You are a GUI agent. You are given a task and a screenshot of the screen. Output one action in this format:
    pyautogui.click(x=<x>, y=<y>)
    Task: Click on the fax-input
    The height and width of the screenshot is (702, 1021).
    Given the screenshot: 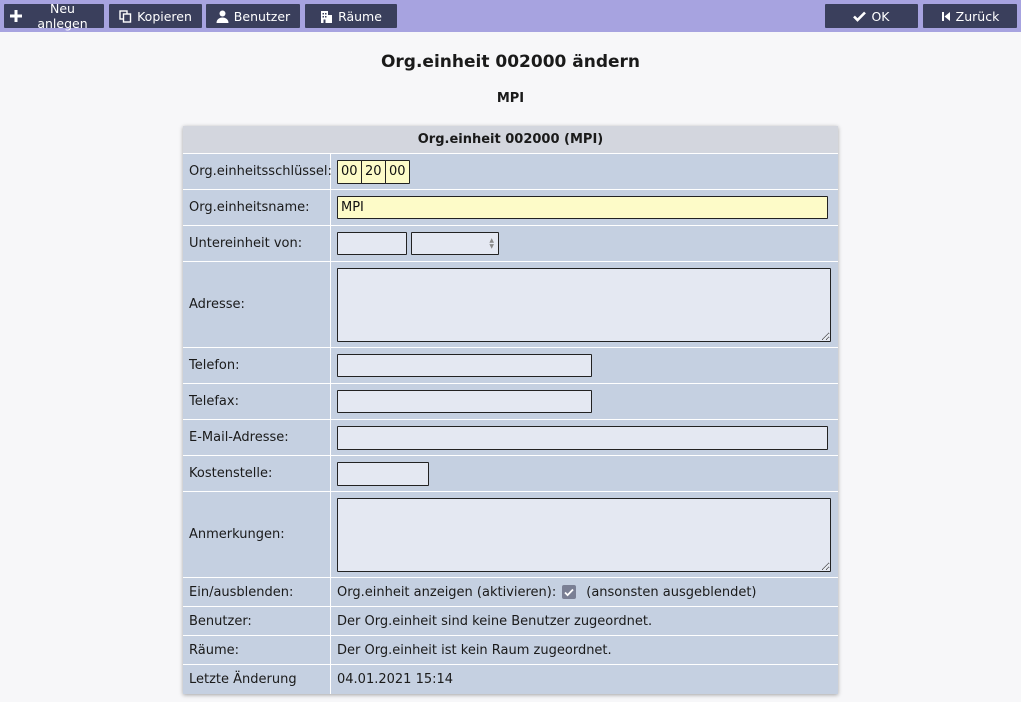 What is the action you would take?
    pyautogui.click(x=464, y=401)
    